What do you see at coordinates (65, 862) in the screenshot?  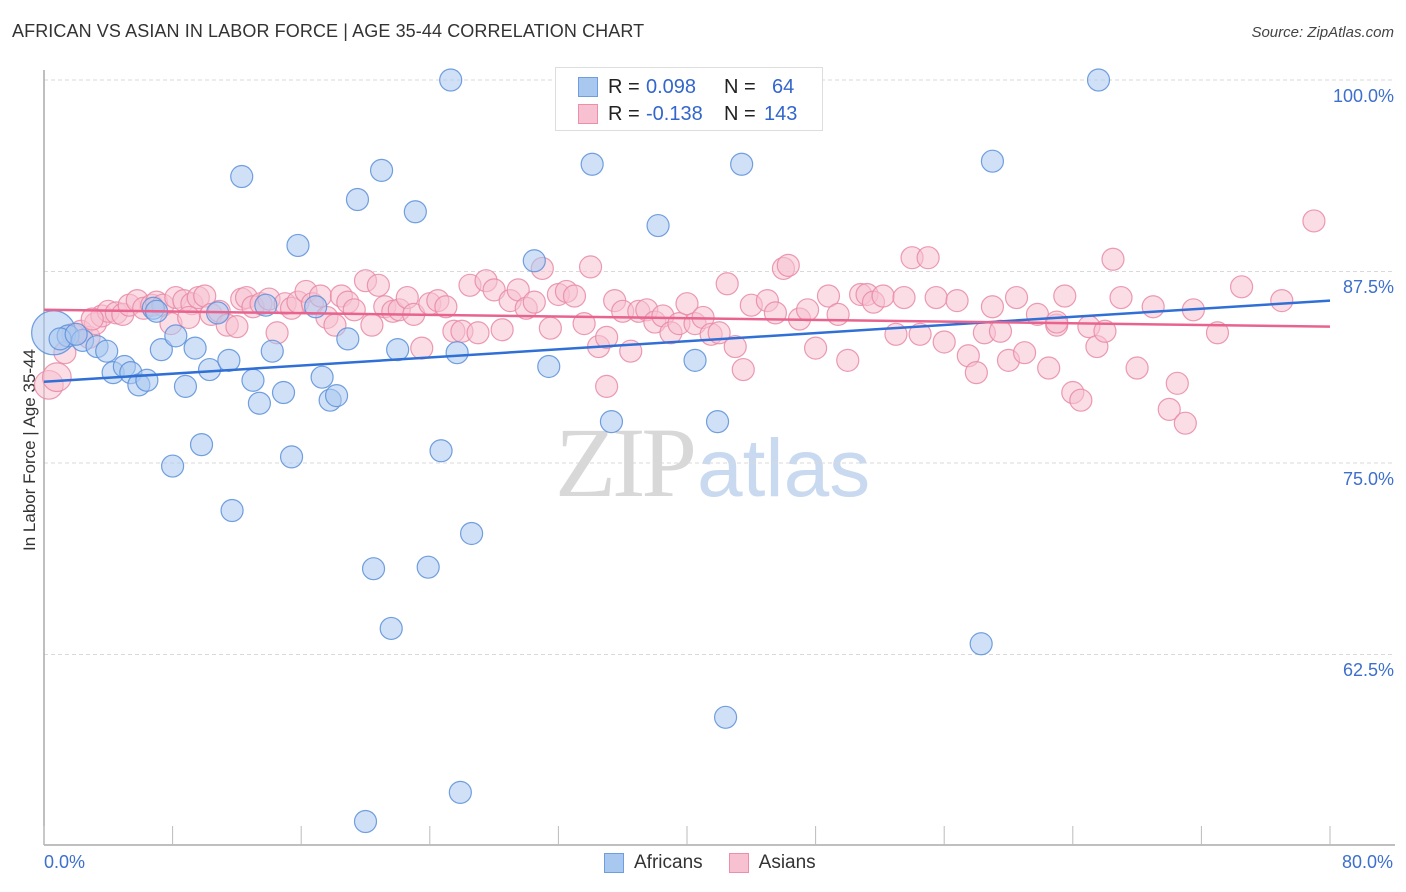 I see `x-tick-label-min: 0.0%` at bounding box center [65, 862].